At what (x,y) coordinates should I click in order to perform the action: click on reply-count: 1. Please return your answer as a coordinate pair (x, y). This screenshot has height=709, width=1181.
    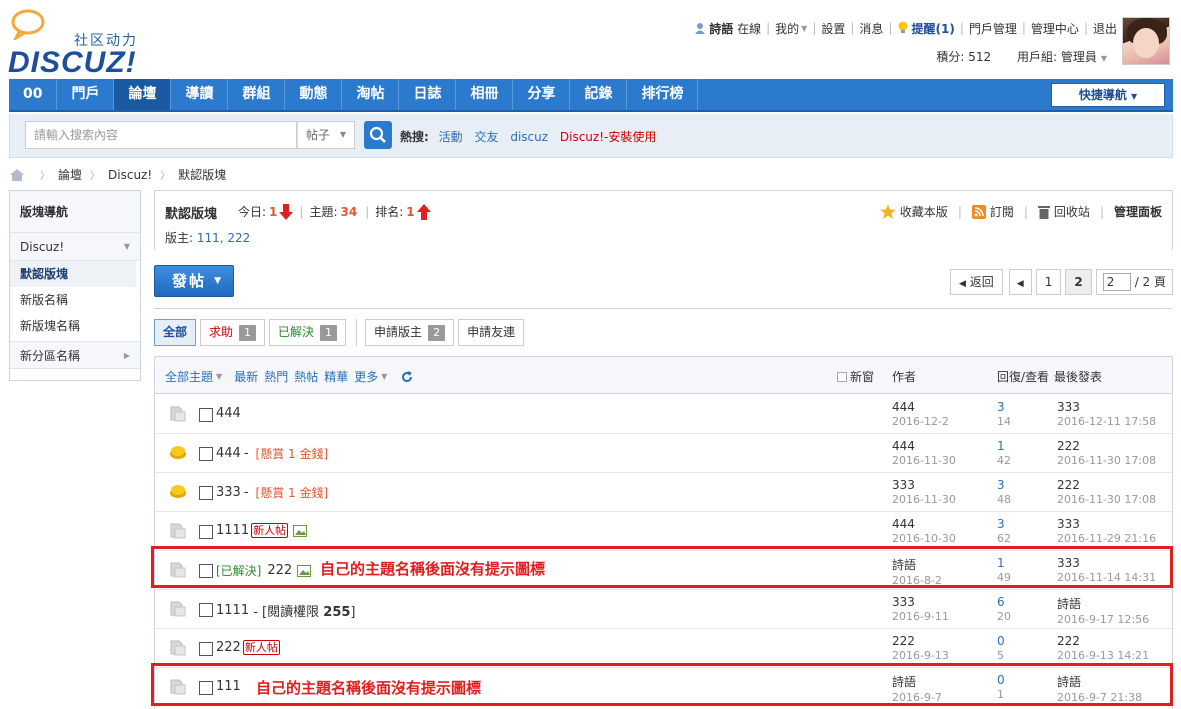
    Looking at the image, I should click on (1001, 446).